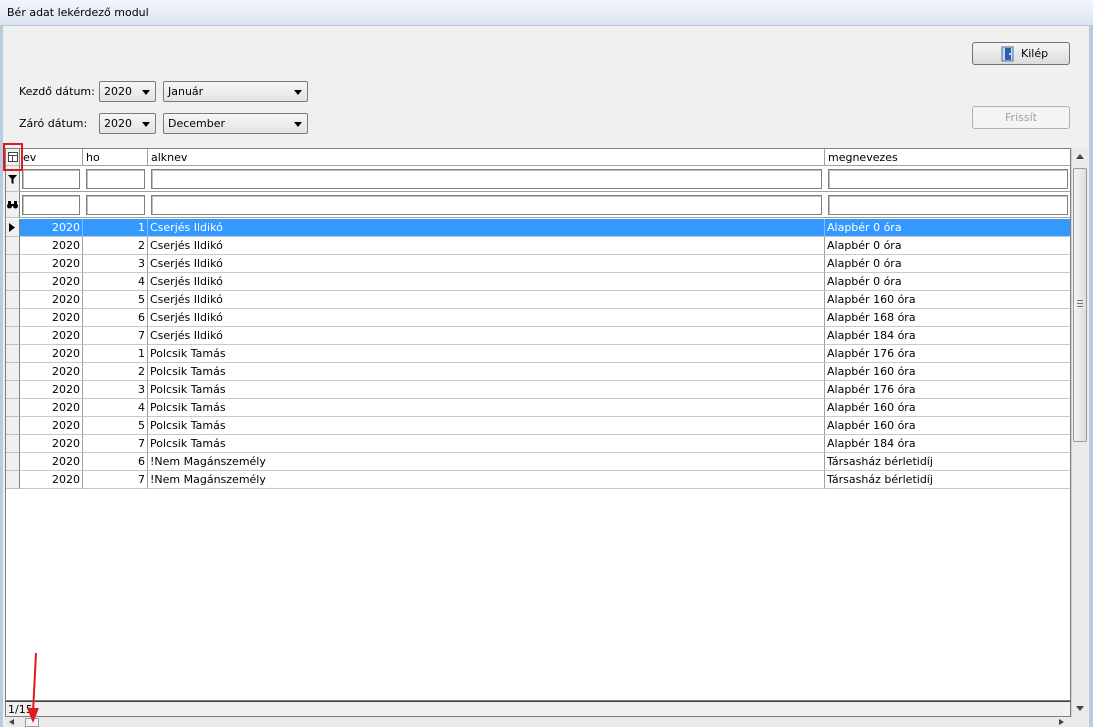  Describe the element at coordinates (948, 179) in the screenshot. I see `filter-input-megnevezes` at that location.